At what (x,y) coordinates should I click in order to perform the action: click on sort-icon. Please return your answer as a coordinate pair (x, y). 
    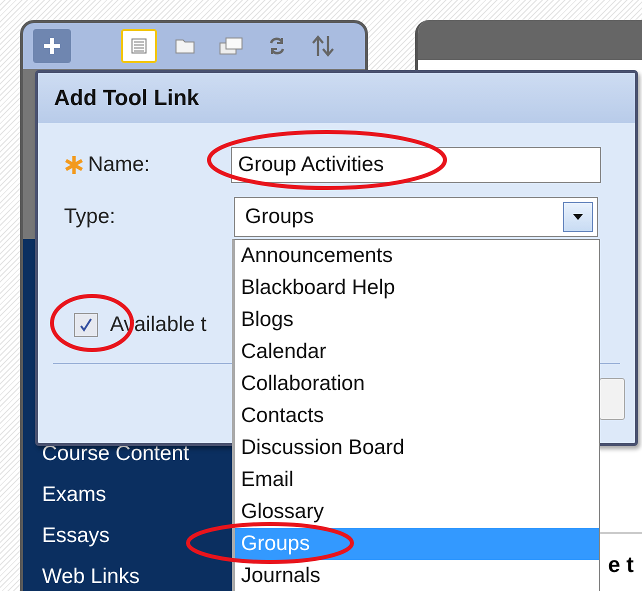
    Looking at the image, I should click on (323, 46).